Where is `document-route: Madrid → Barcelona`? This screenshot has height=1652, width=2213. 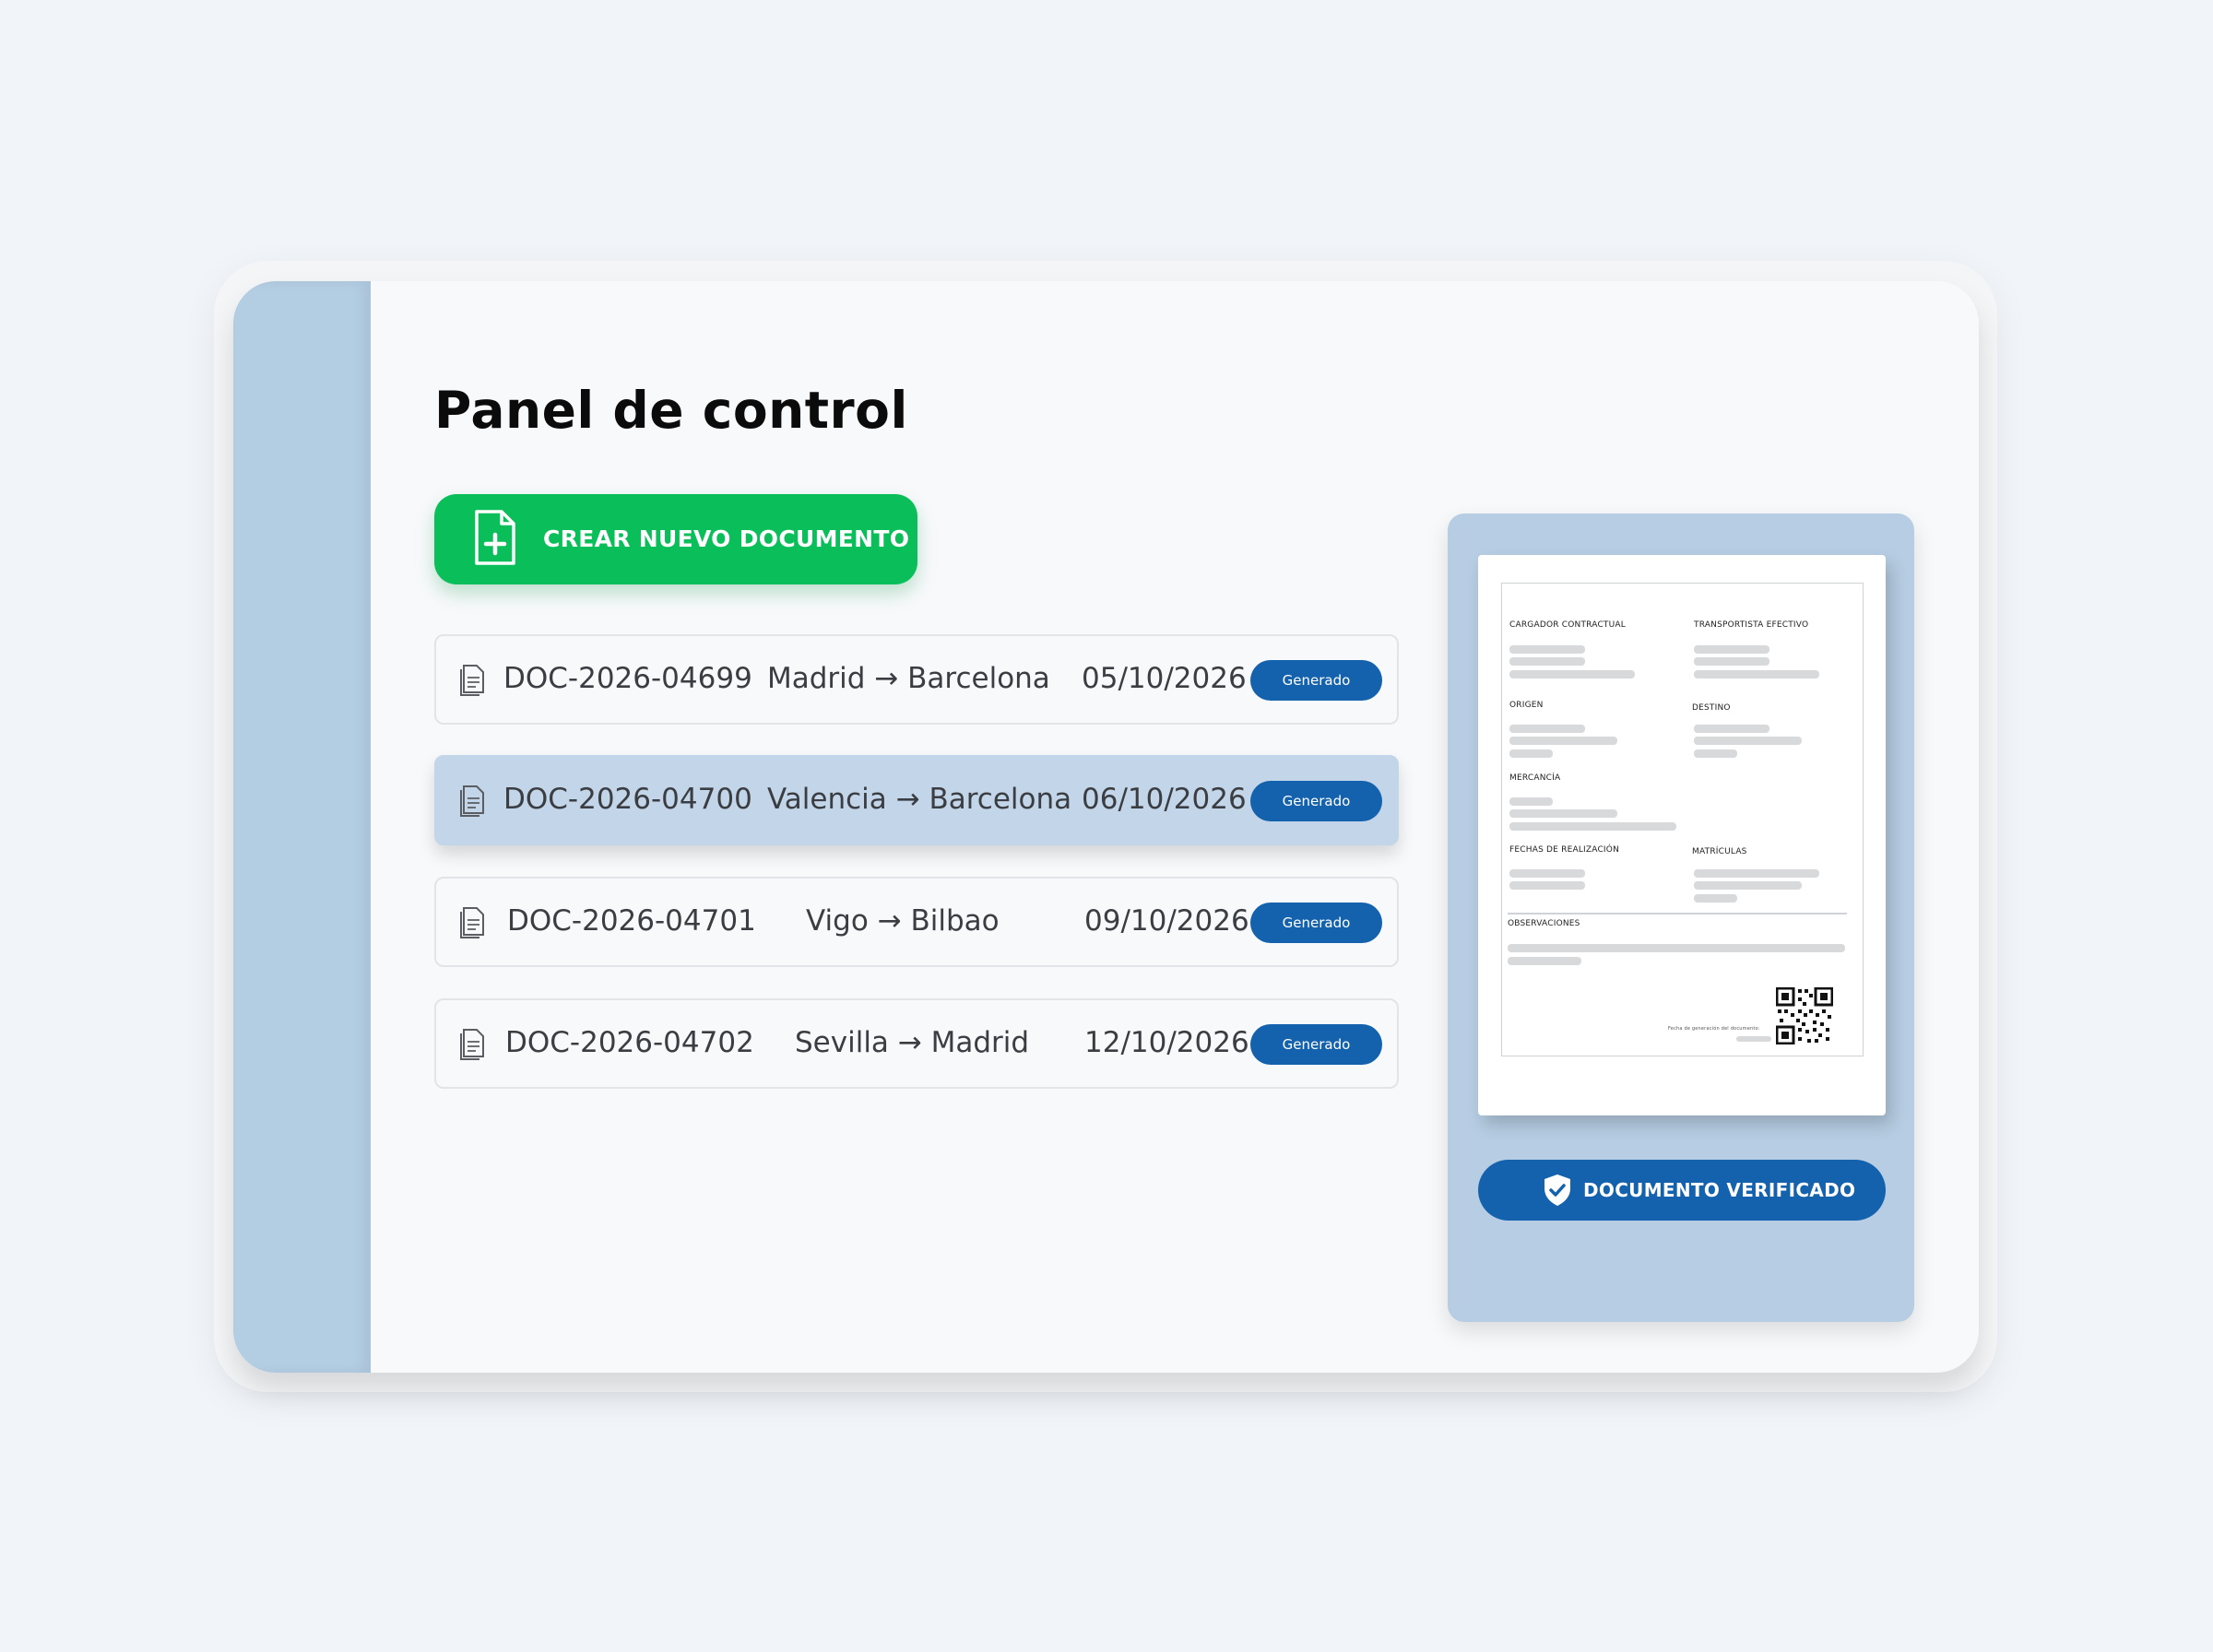
document-route: Madrid → Barcelona is located at coordinates (908, 678).